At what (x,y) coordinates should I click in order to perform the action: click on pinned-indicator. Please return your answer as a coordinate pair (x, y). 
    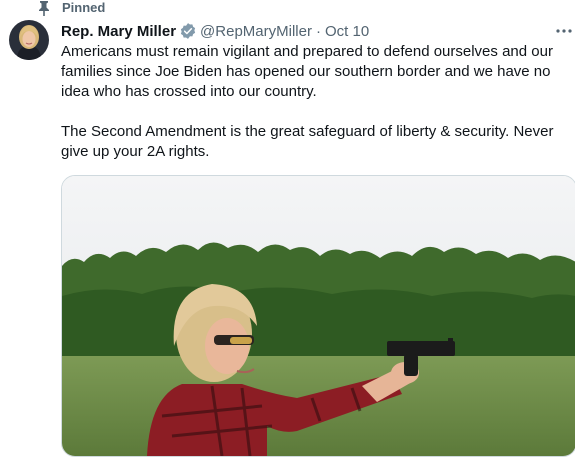
    Looking at the image, I should click on (44, 8).